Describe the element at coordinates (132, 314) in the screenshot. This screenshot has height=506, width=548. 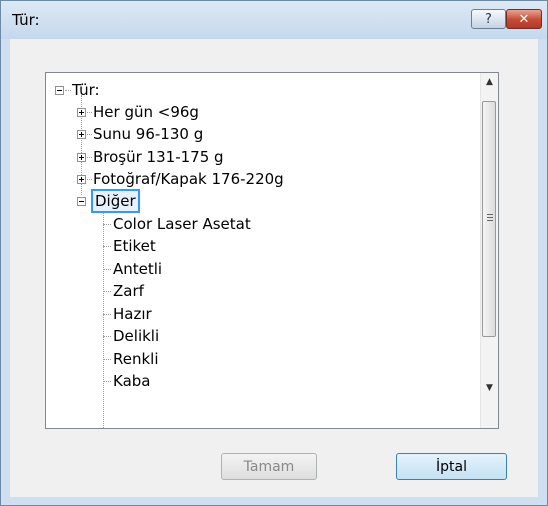
I see `tree-item-hazir: Hazır` at that location.